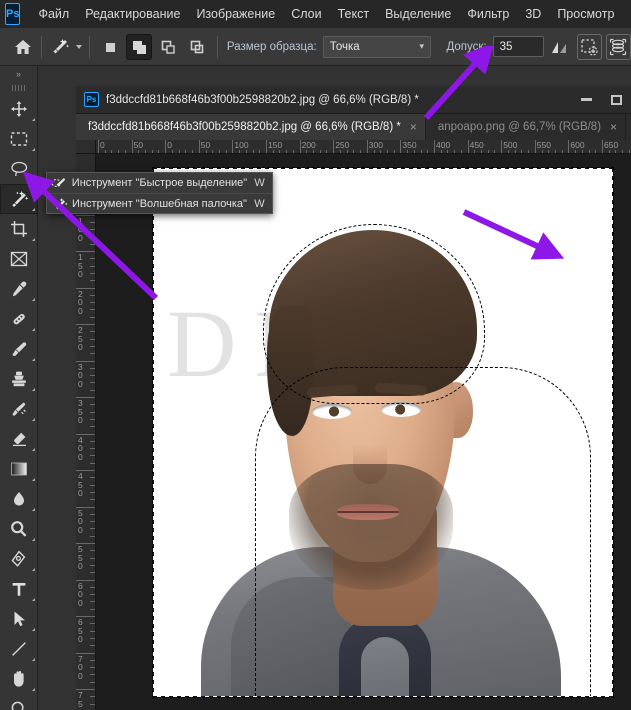 This screenshot has height=710, width=631. I want to click on flyout-item-magic-wand: Инструмент "Волшебная палочка" W, so click(159, 203).